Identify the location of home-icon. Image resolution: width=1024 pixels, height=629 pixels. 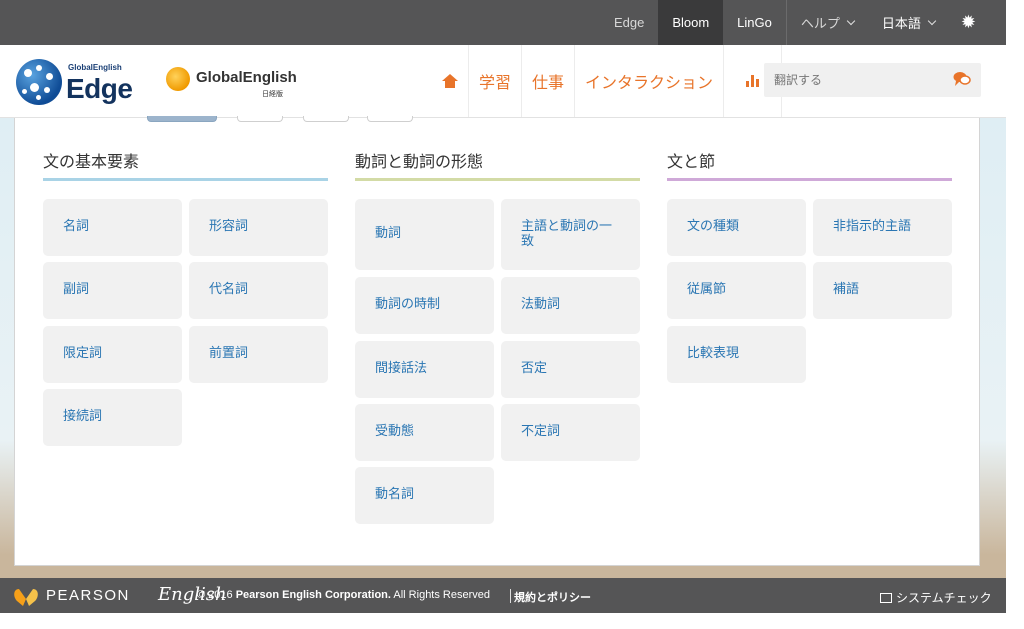
(450, 81).